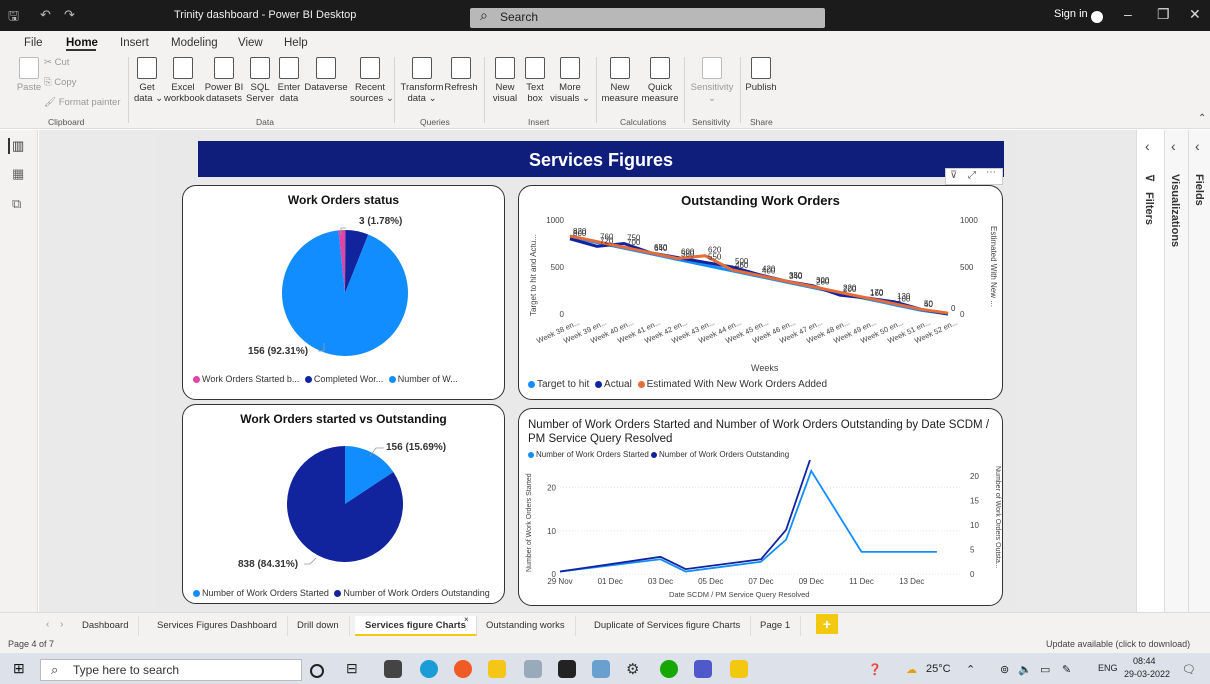 The height and width of the screenshot is (684, 1210). I want to click on notifications-icon: 🗨, so click(1189, 669).